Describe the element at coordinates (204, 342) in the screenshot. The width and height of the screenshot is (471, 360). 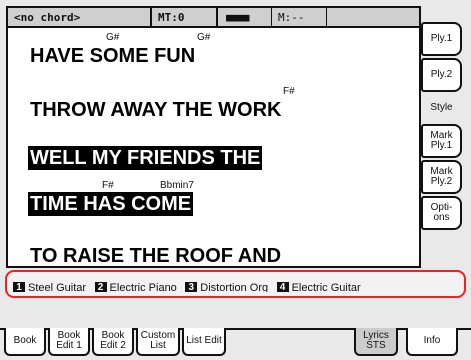
I see `tab-list-edit: List Edit` at that location.